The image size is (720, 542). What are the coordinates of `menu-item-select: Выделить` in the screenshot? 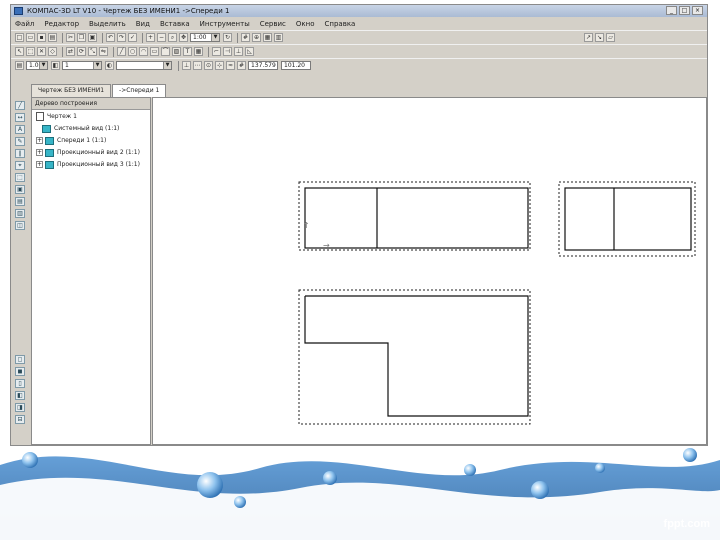 It's located at (107, 24).